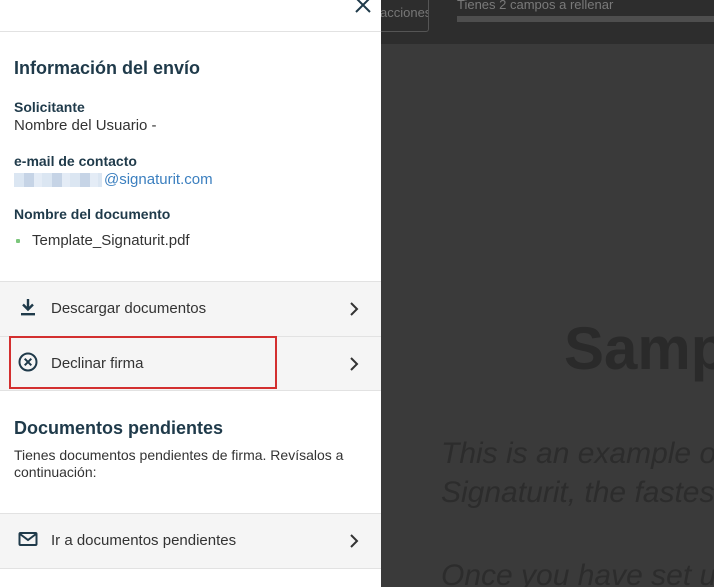 Image resolution: width=714 pixels, height=587 pixels. Describe the element at coordinates (75, 161) in the screenshot. I see `contact-email-label: e-mail de contacto` at that location.